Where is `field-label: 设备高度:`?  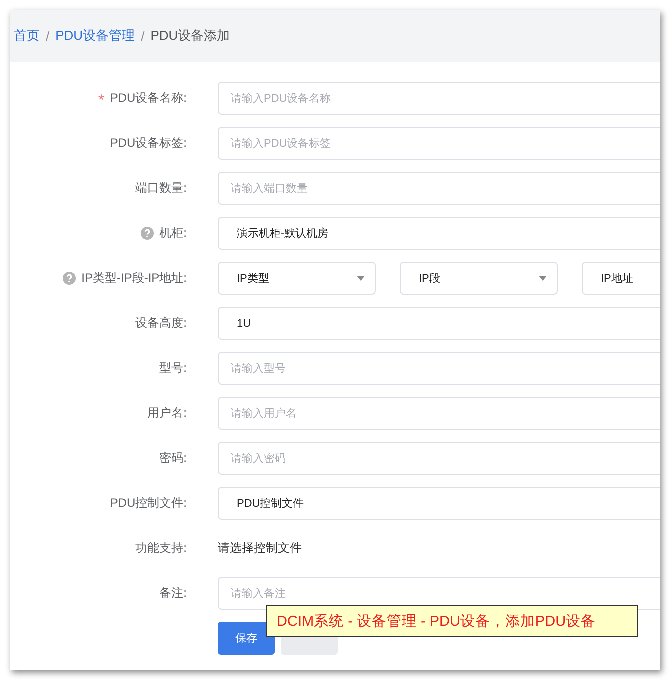 field-label: 设备高度: is located at coordinates (161, 323).